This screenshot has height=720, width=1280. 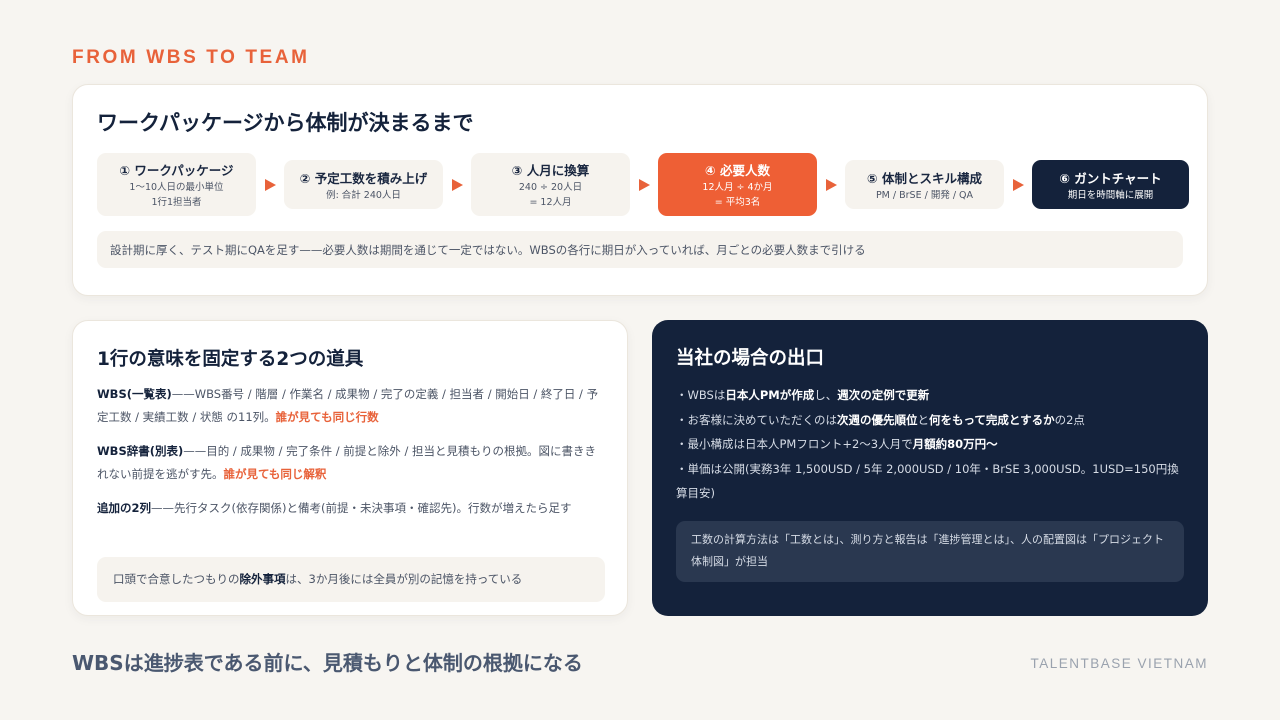 What do you see at coordinates (176, 579) in the screenshot?
I see `note-pre: 口頭で合意したつもりの` at bounding box center [176, 579].